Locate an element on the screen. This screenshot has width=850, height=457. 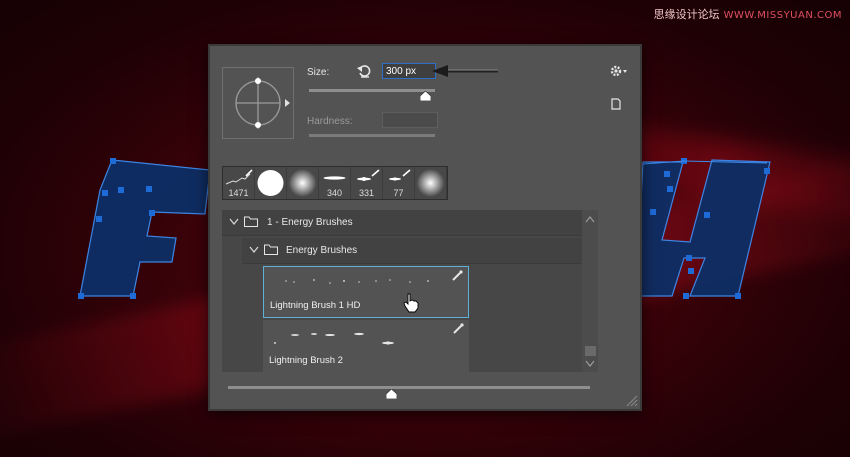
recent-brushes-strip: 1471 340 331 77 is located at coordinates (335, 183).